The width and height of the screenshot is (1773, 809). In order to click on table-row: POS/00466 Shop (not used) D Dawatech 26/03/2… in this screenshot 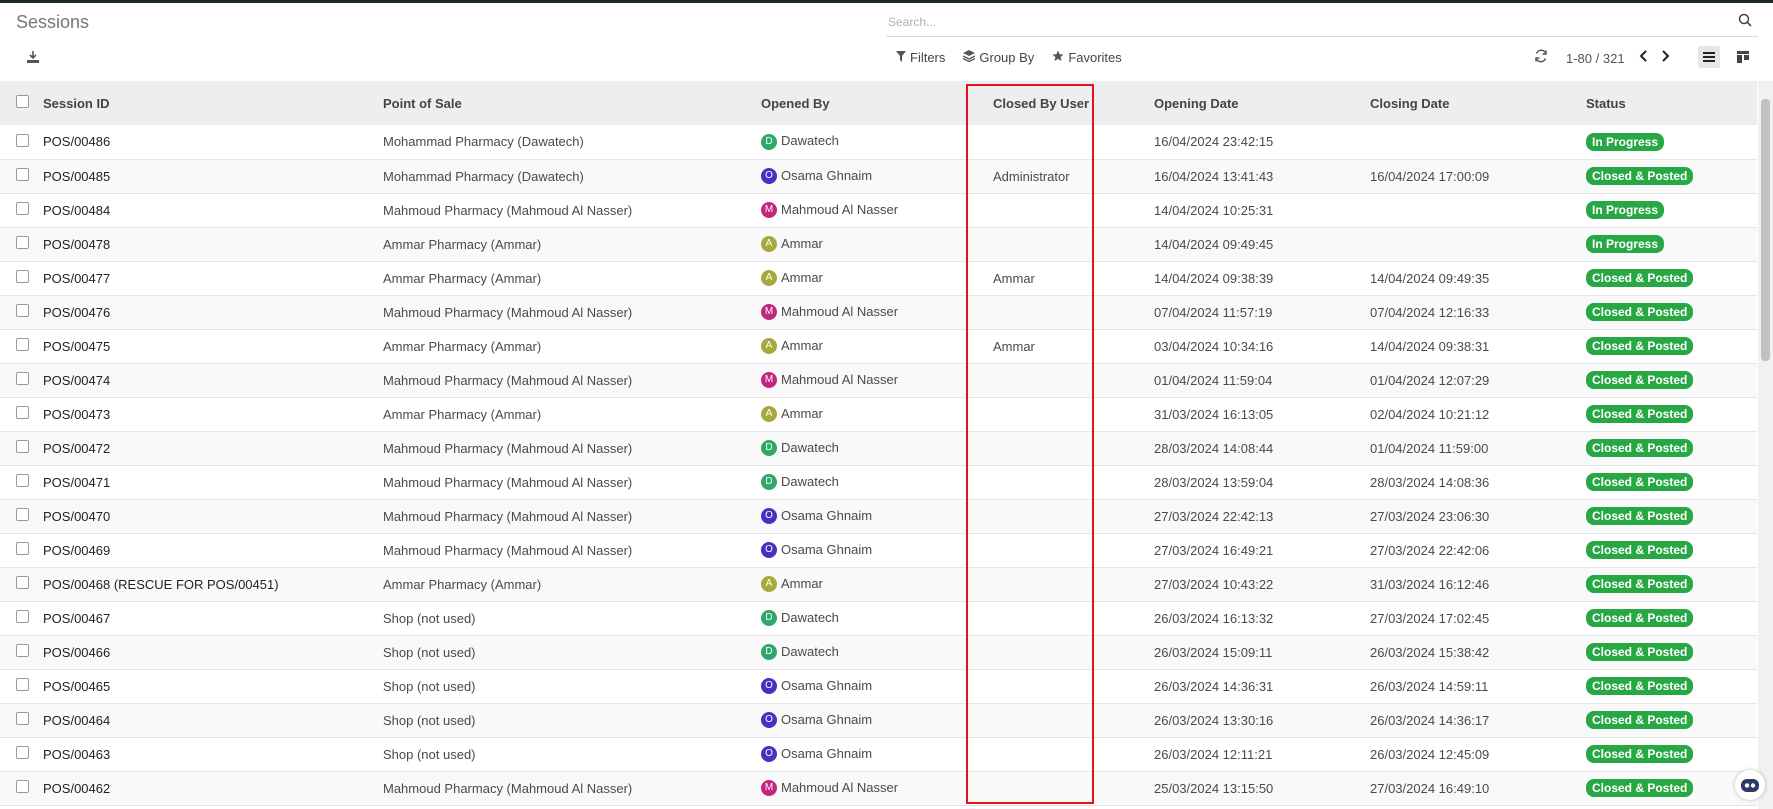, I will do `click(878, 652)`.